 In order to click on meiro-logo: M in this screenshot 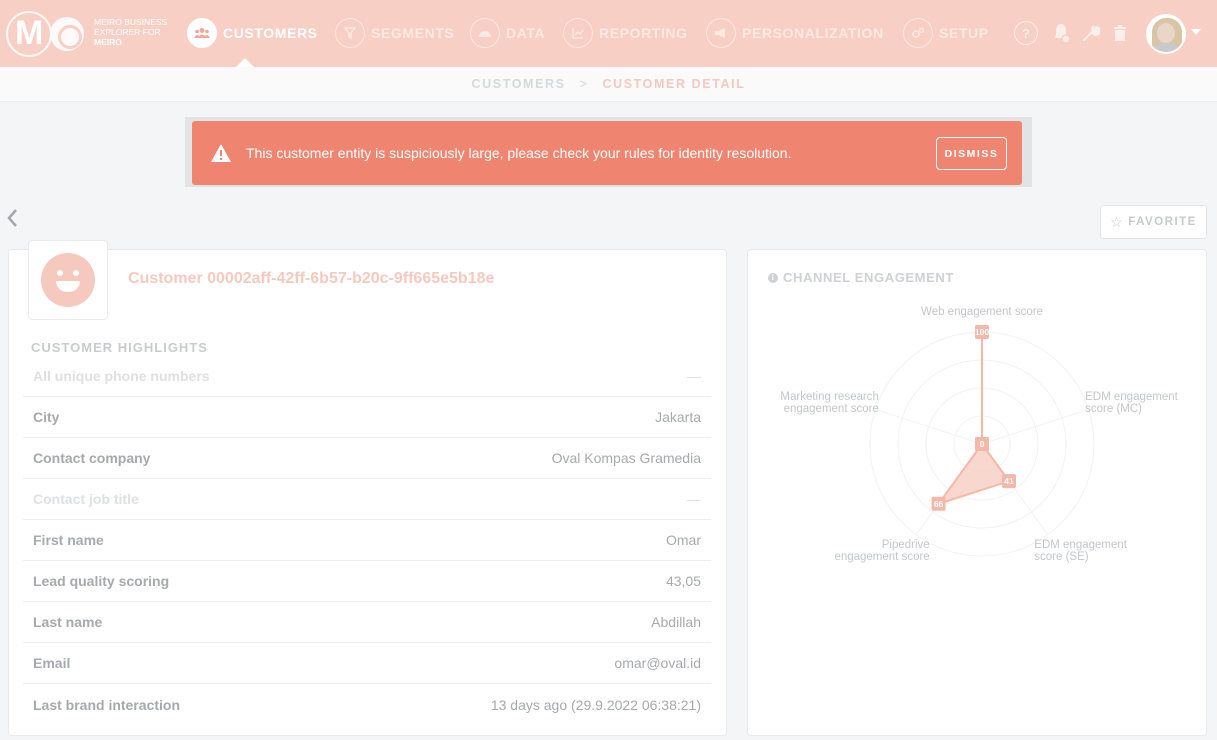, I will do `click(45, 34)`.